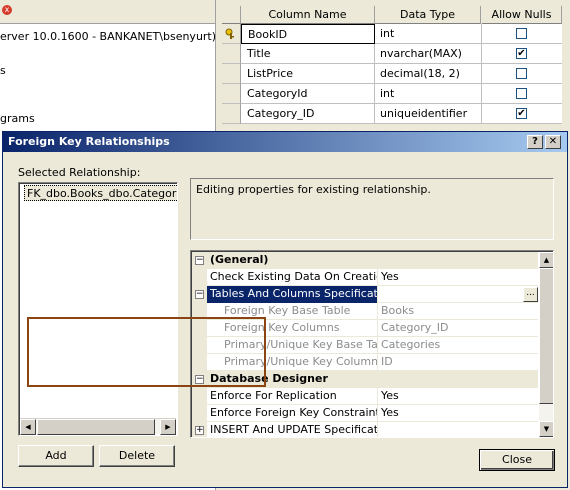 This screenshot has width=570, height=490. I want to click on column-name-cell: CategoryId, so click(308, 94).